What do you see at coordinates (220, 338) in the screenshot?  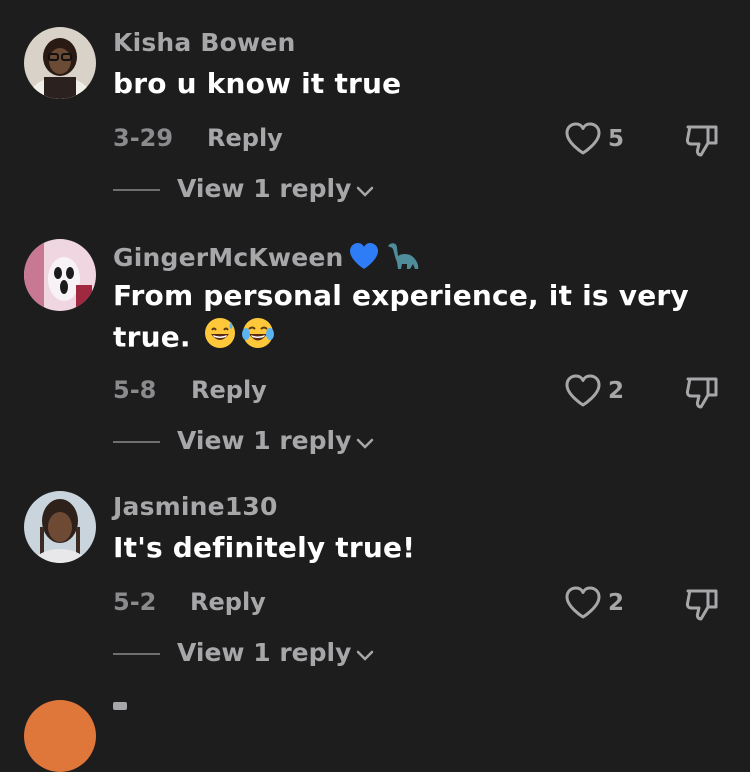 I see `grinning-sweat-icon` at bounding box center [220, 338].